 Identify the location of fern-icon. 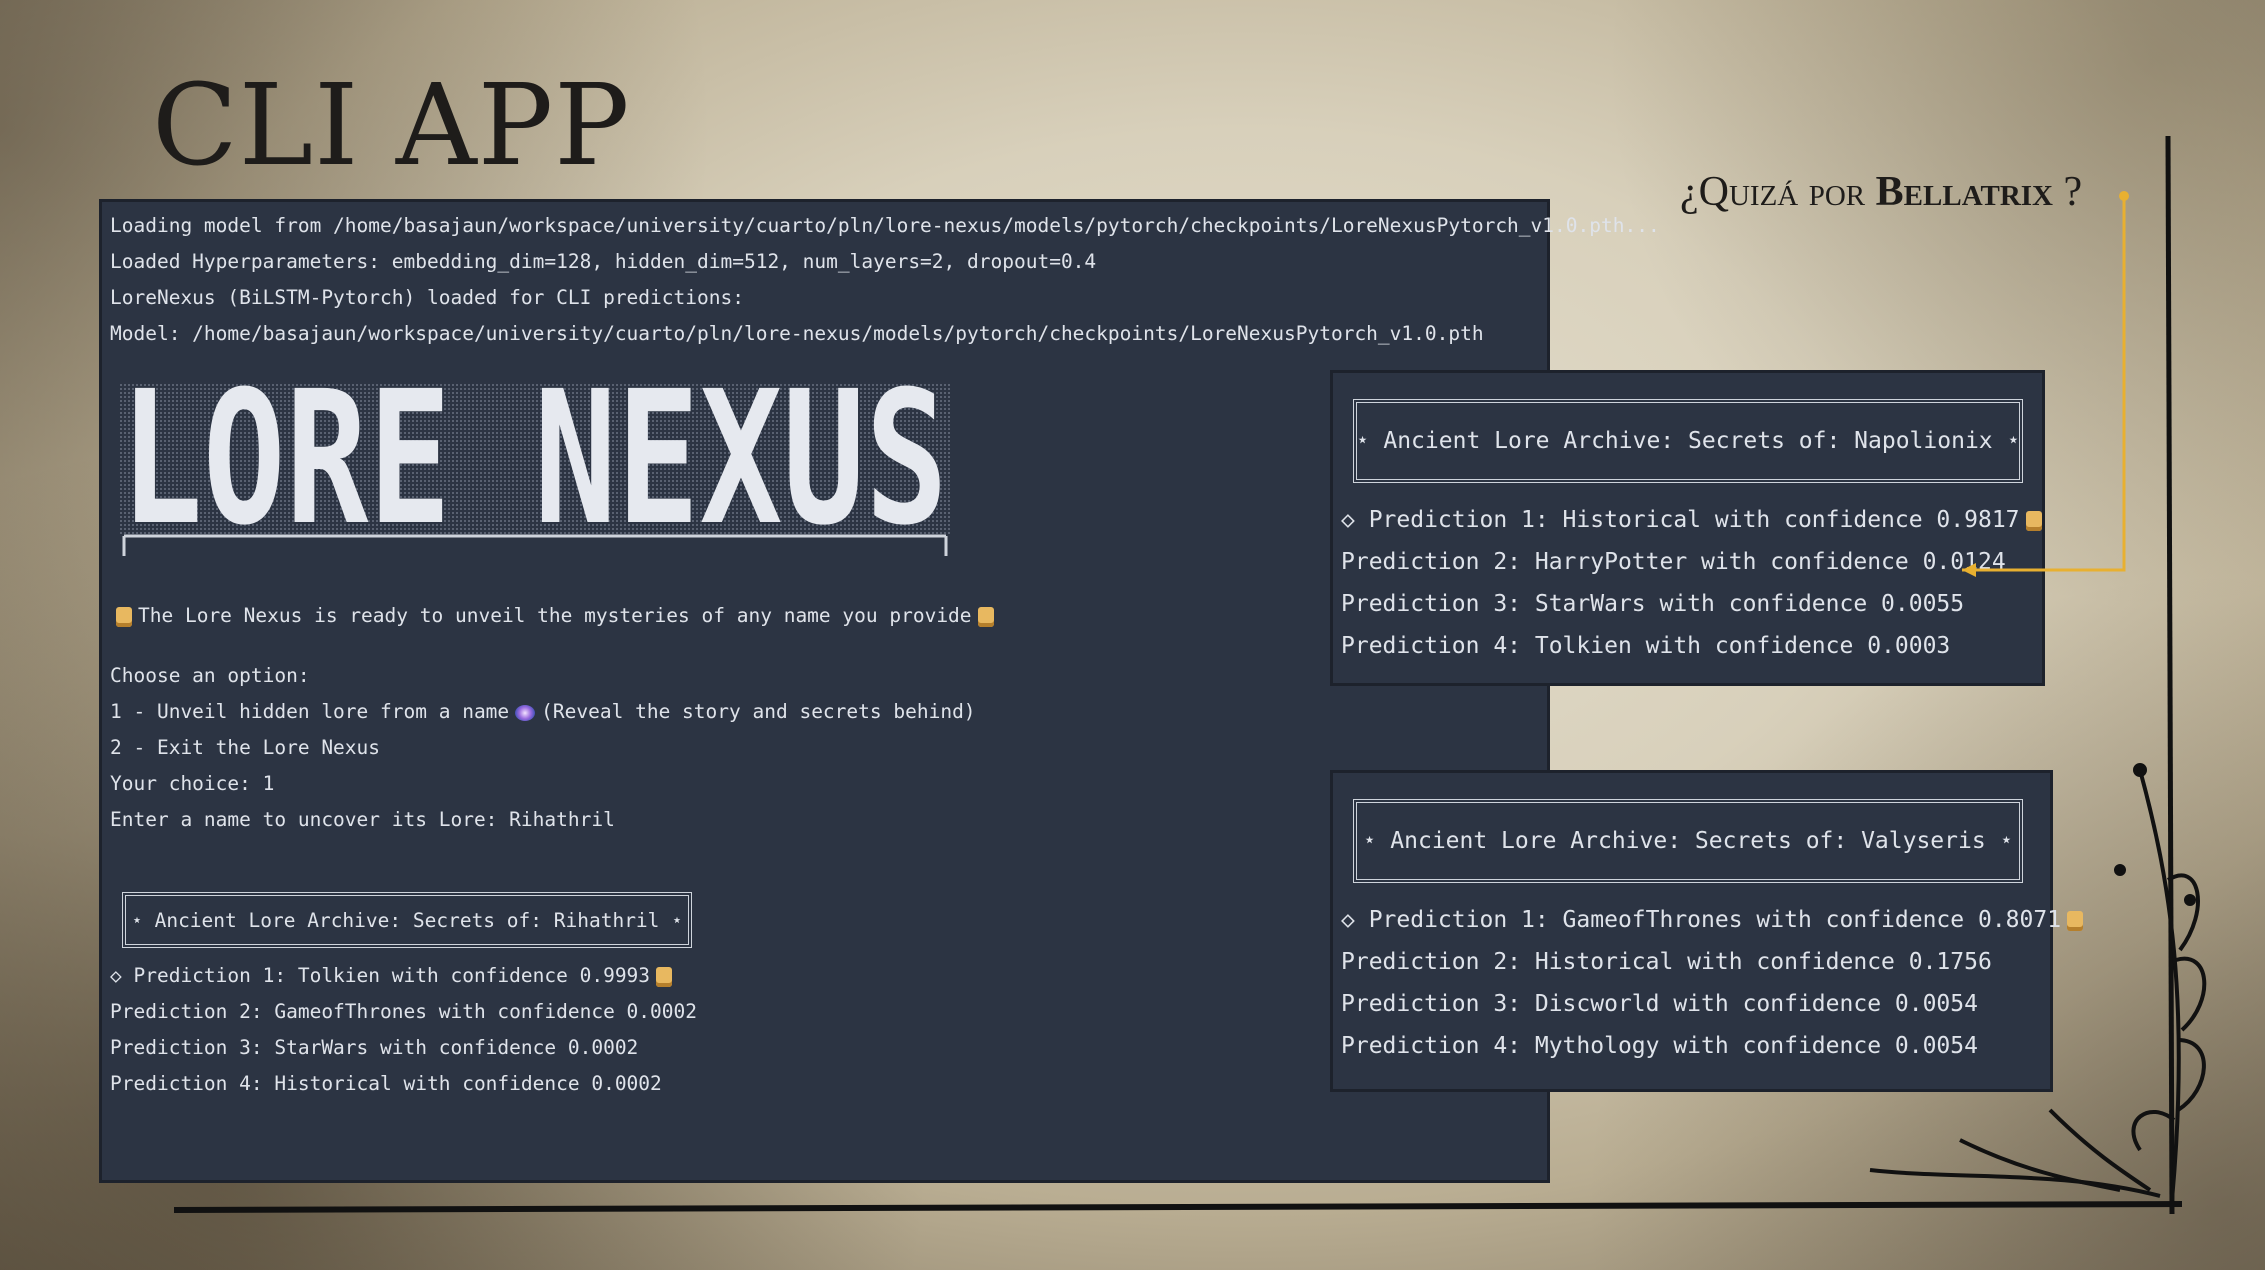
(2038, 982).